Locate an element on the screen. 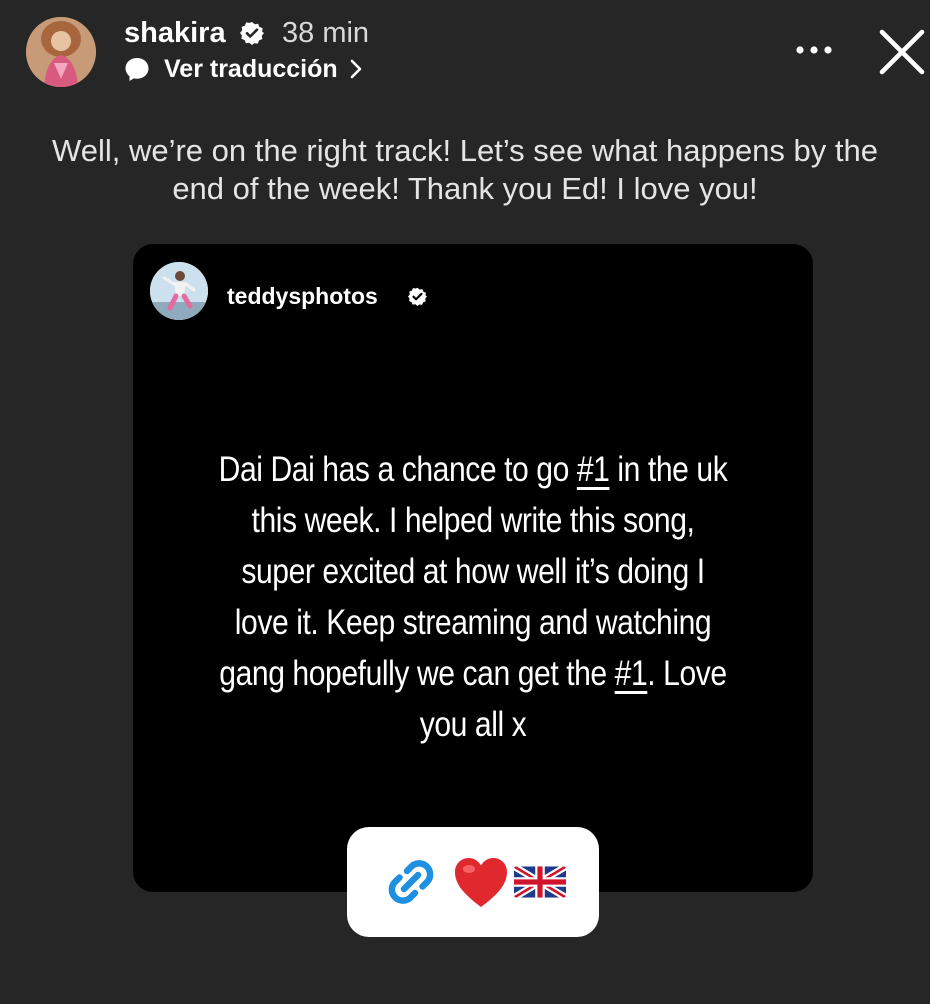 The height and width of the screenshot is (1004, 930). translation-bubble-icon is located at coordinates (137, 69).